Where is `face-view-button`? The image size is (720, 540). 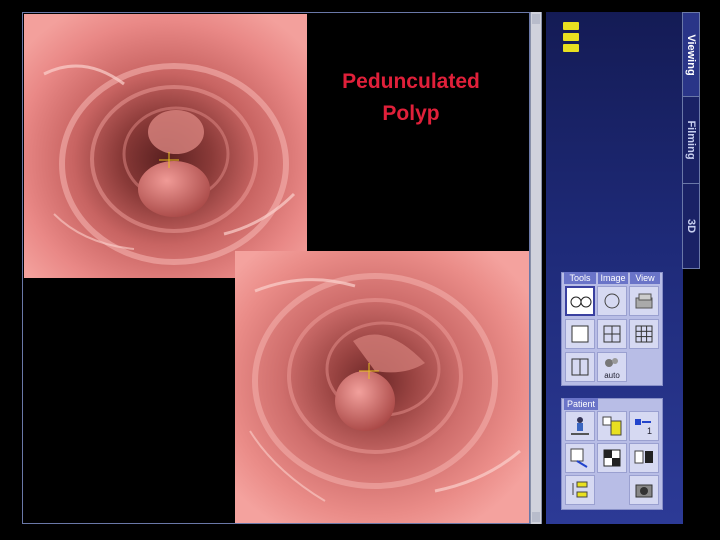
face-view-button is located at coordinates (612, 301).